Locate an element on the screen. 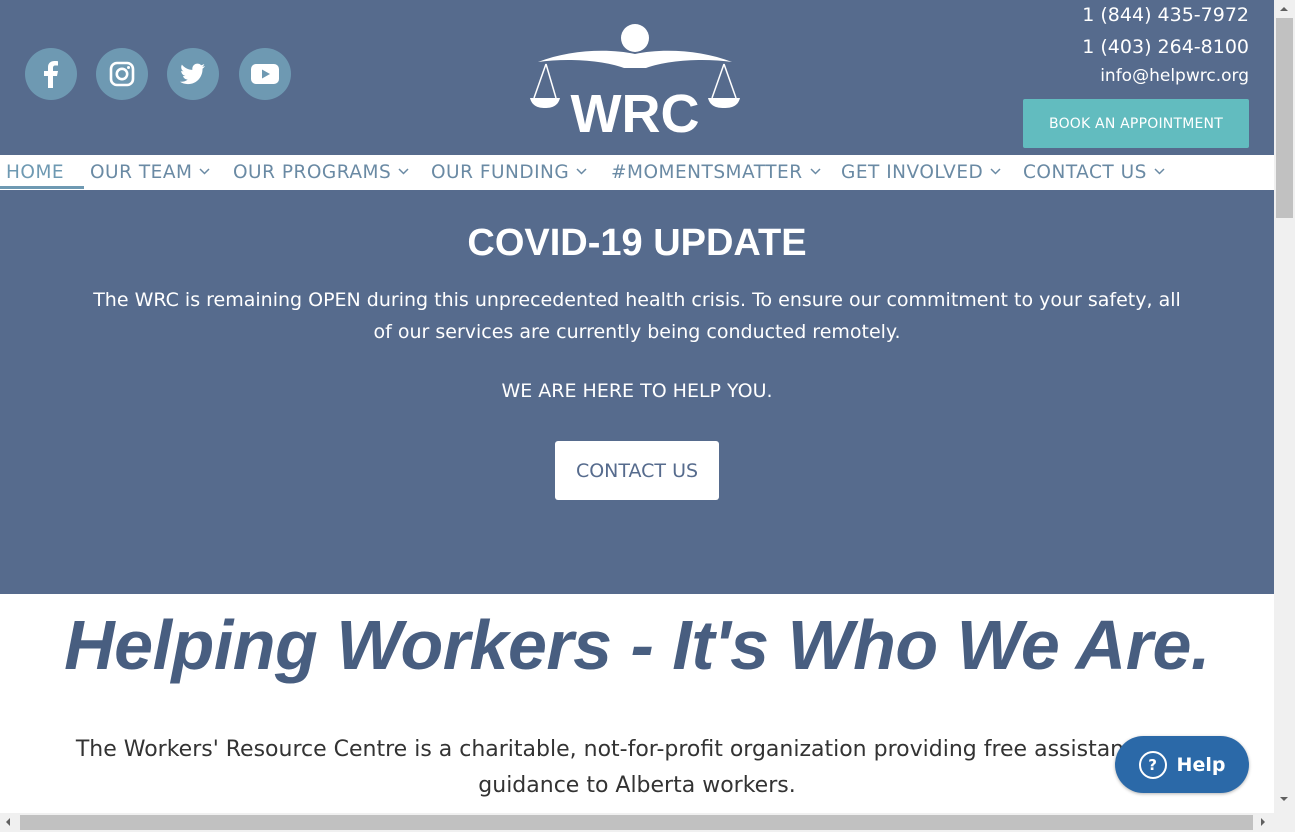  nav-item-label: OUR TEAM is located at coordinates (141, 172).